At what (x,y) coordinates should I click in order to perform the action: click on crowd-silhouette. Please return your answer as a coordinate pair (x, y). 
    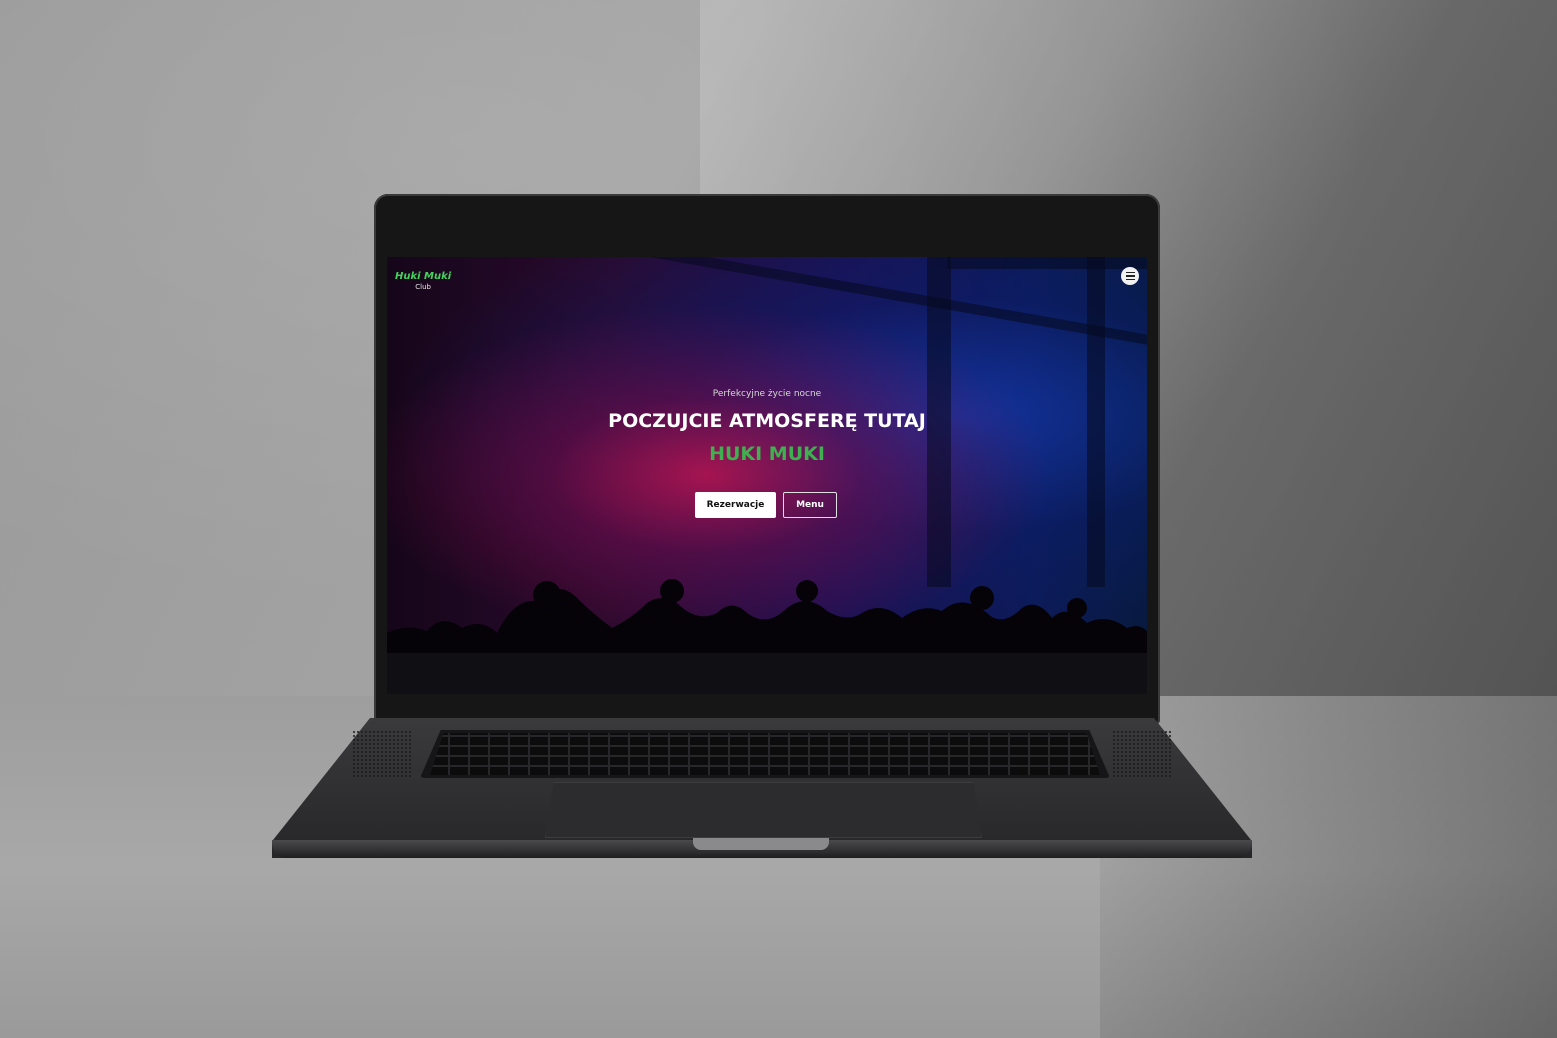
    Looking at the image, I should click on (767, 616).